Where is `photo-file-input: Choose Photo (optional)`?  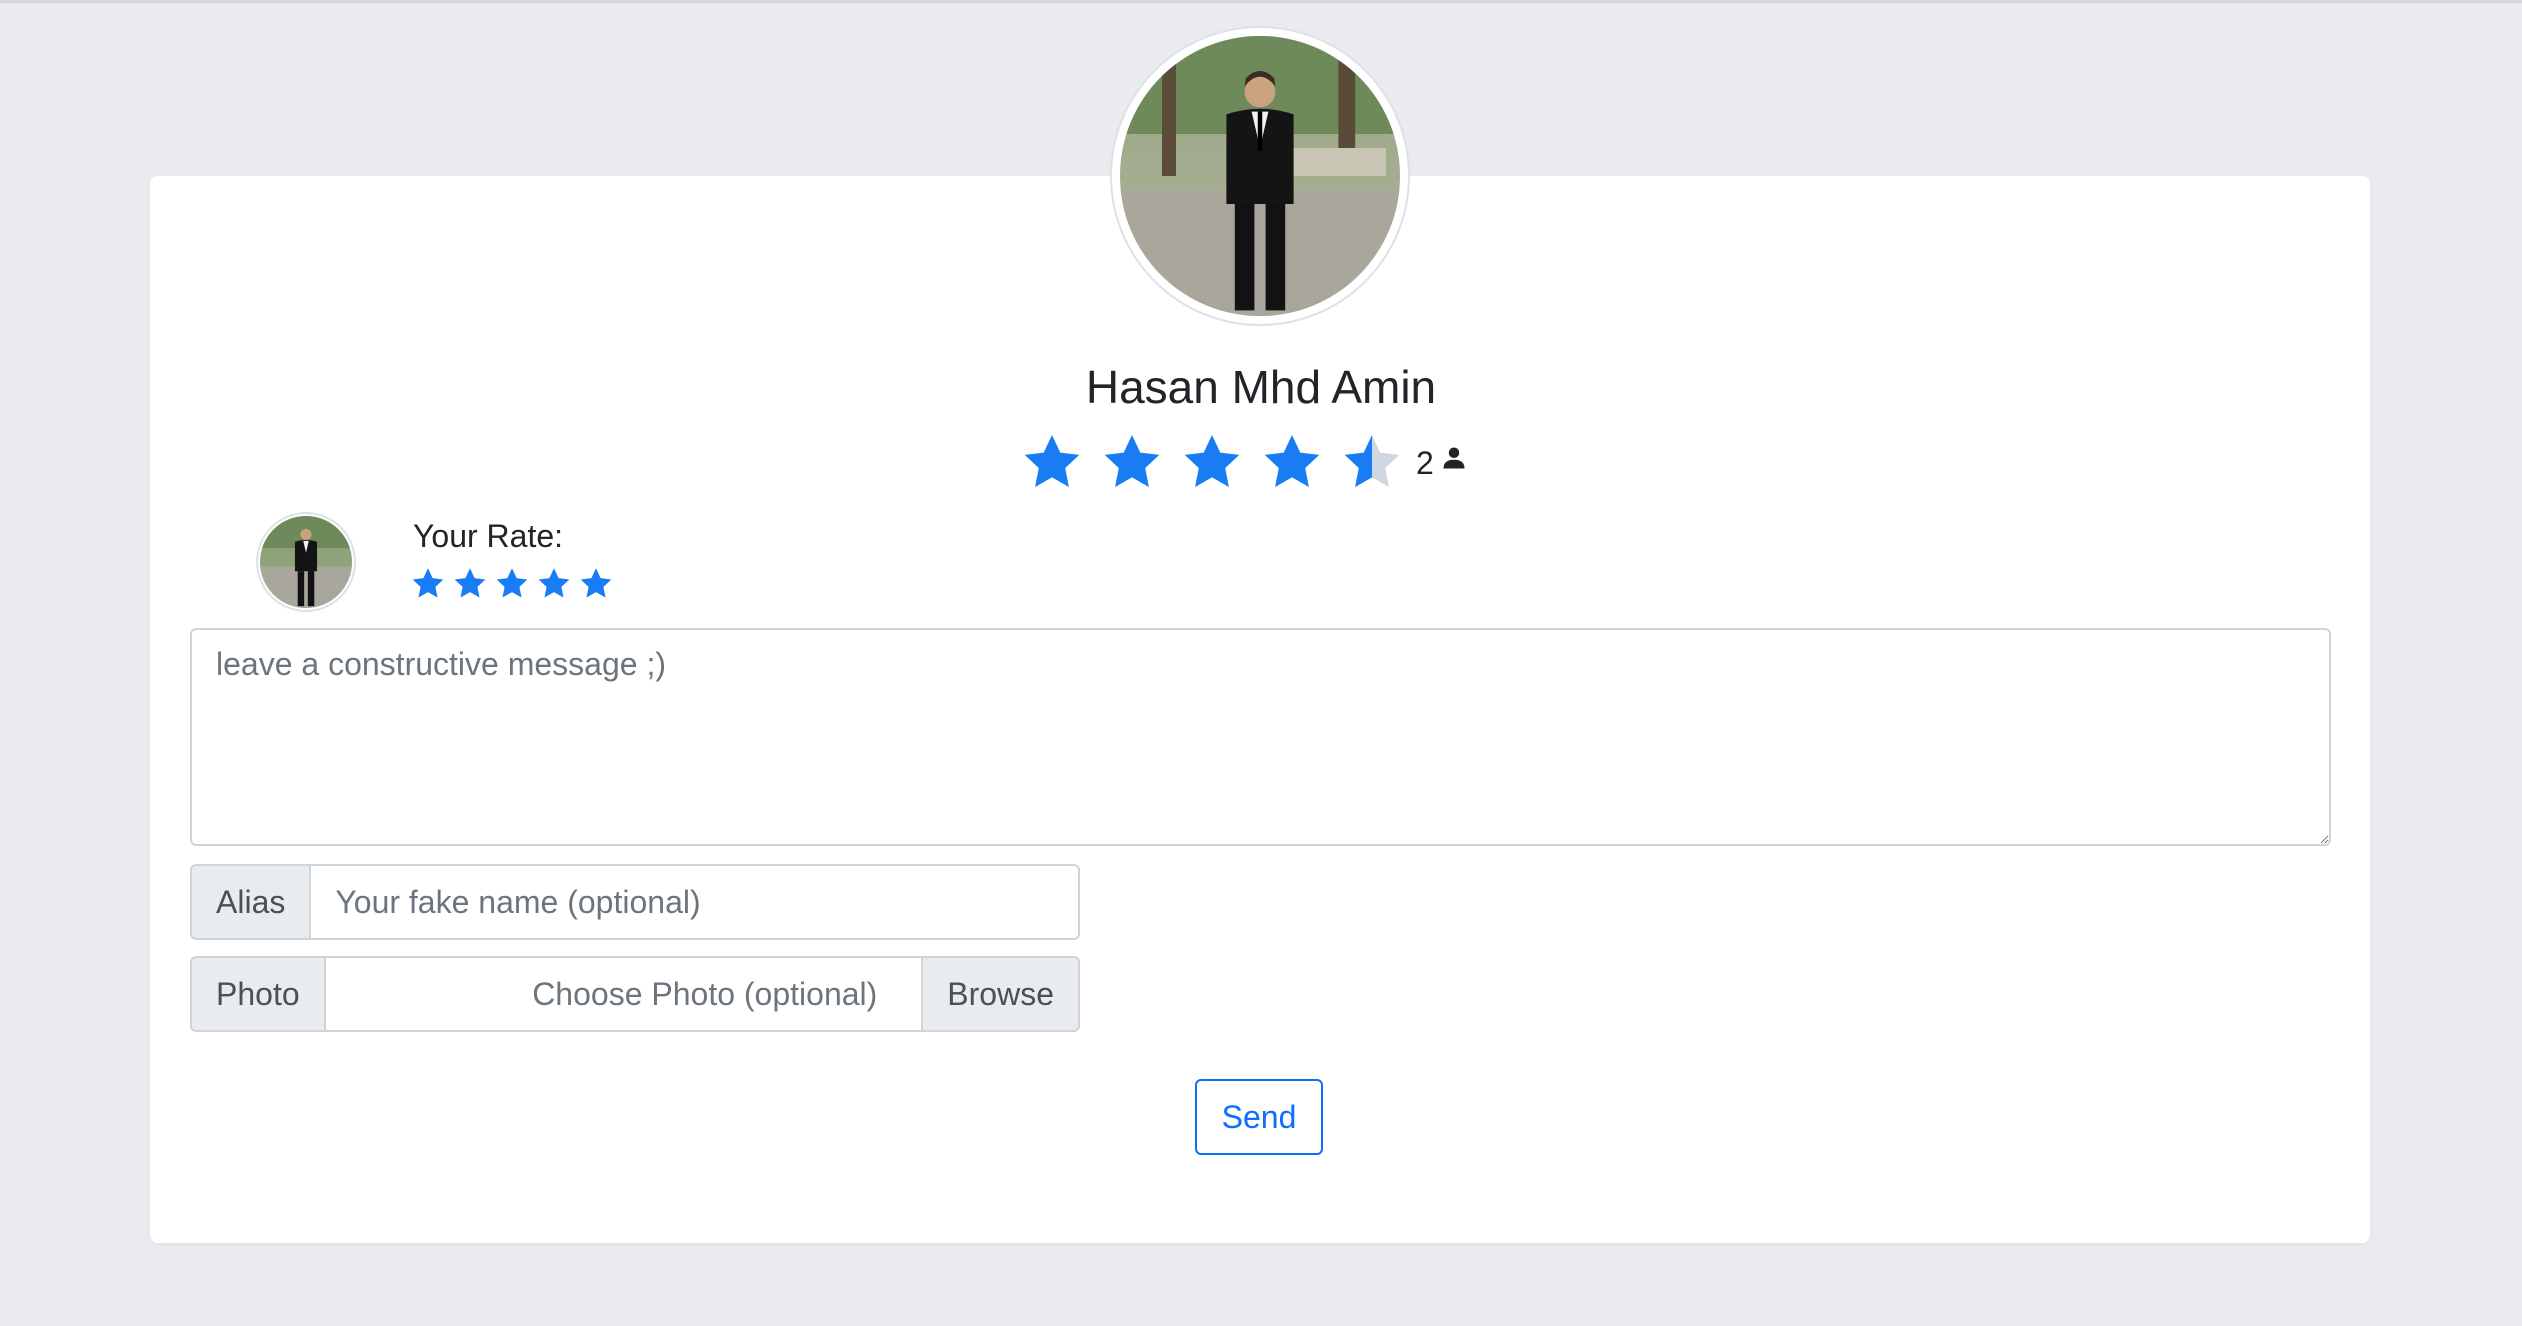
photo-file-input: Choose Photo (optional) is located at coordinates (623, 994).